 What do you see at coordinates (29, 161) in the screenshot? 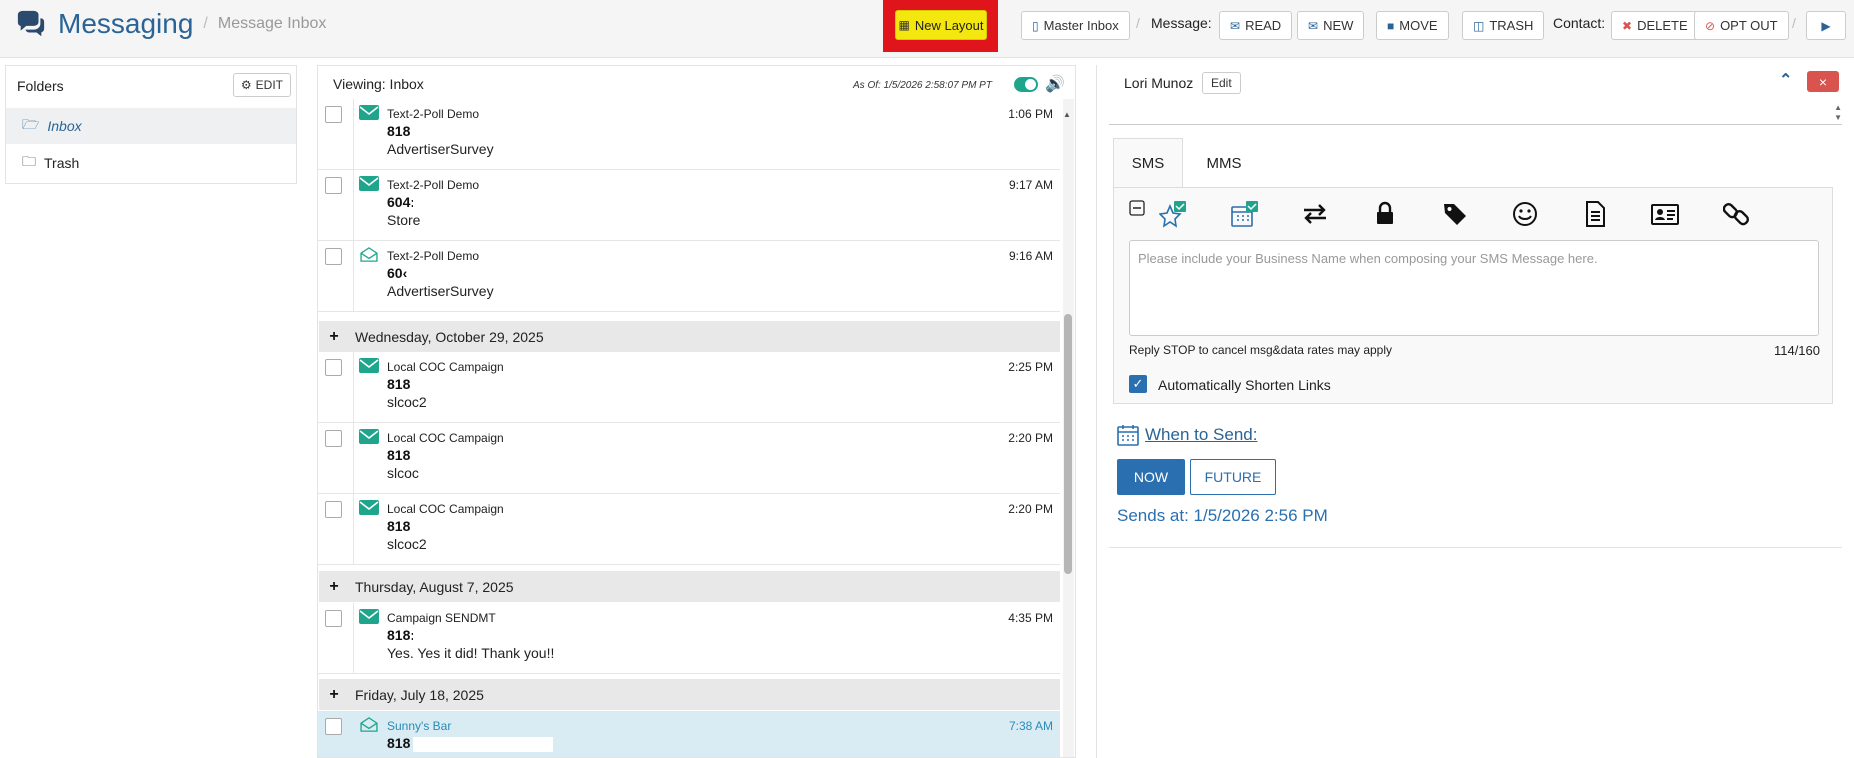
I see `folder-icon: 🗀` at bounding box center [29, 161].